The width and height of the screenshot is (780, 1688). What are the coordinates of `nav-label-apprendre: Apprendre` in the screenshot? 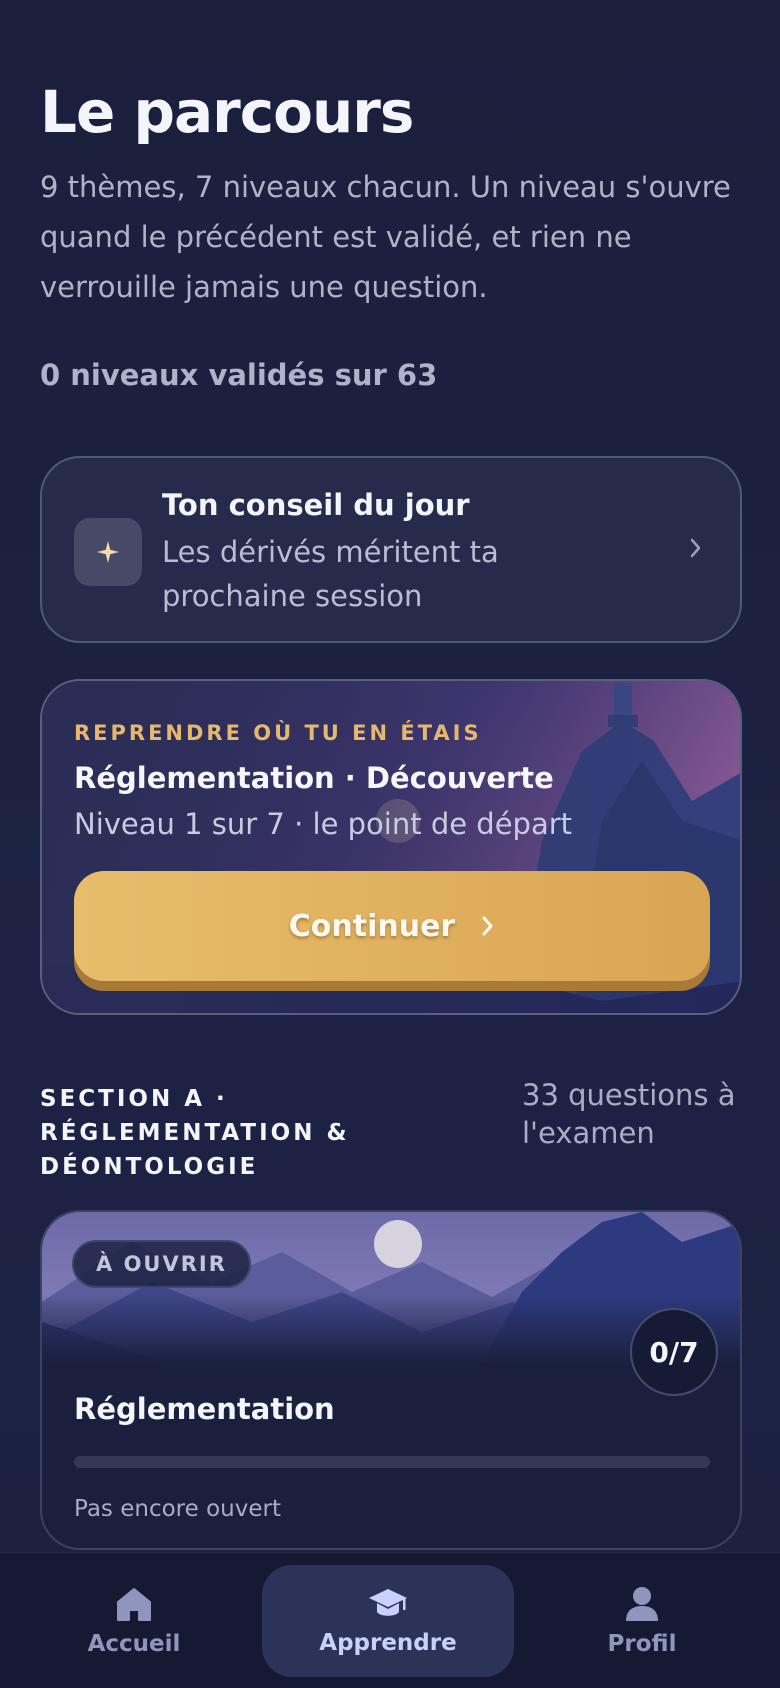 It's located at (388, 1643).